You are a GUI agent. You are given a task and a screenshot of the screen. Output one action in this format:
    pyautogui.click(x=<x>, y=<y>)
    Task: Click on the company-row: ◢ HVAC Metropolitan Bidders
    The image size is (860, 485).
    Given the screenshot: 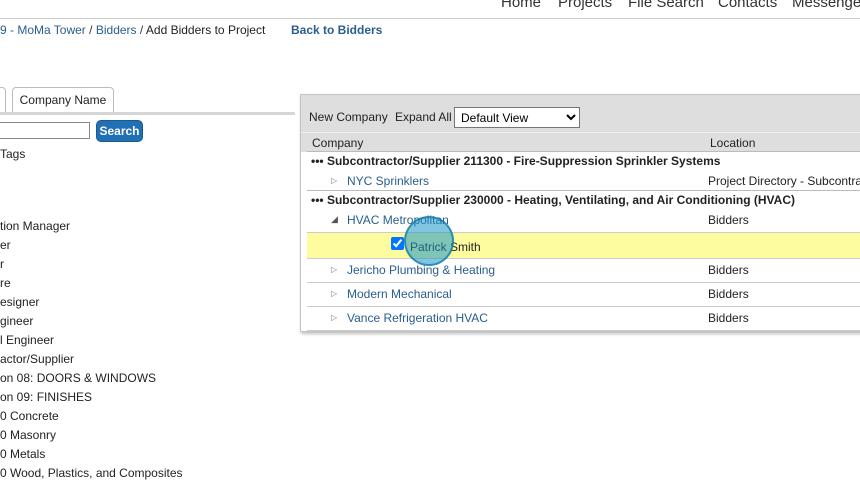 What is the action you would take?
    pyautogui.click(x=583, y=221)
    